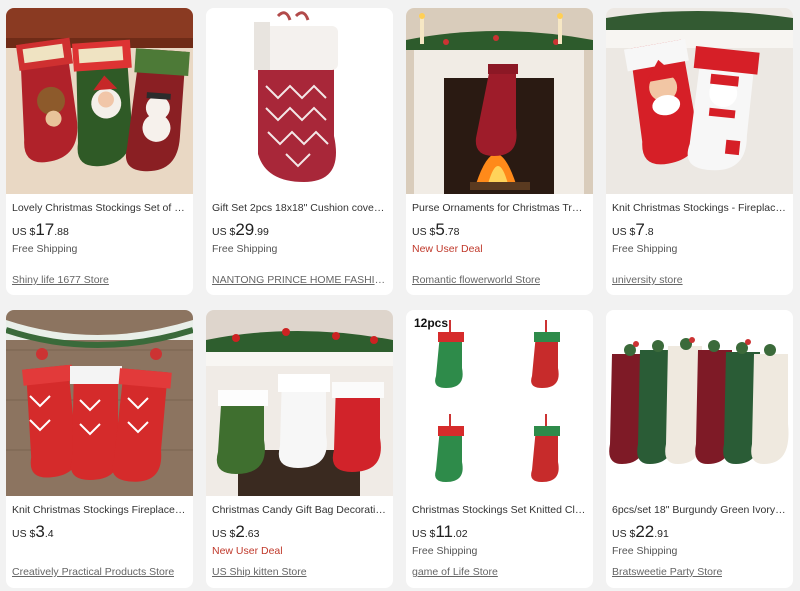 Image resolution: width=800 pixels, height=591 pixels. I want to click on store-link: game of Life Store, so click(455, 572).